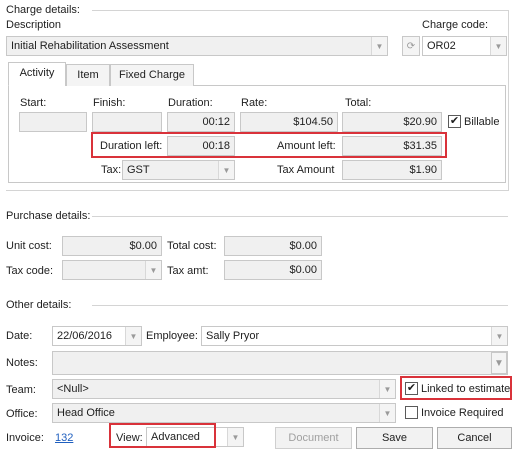  Describe the element at coordinates (392, 146) in the screenshot. I see `amount-left-field: $31.35` at that location.